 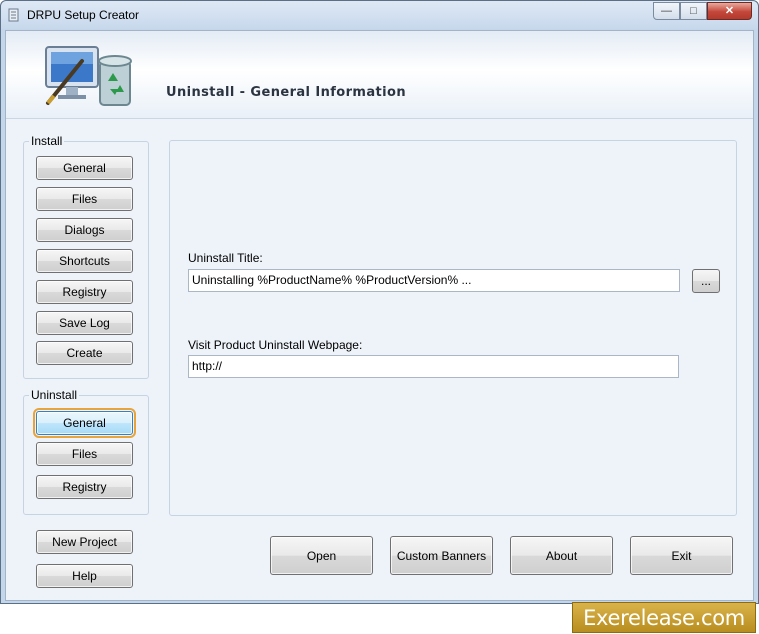 What do you see at coordinates (84, 199) in the screenshot?
I see `install-files-button: Files` at bounding box center [84, 199].